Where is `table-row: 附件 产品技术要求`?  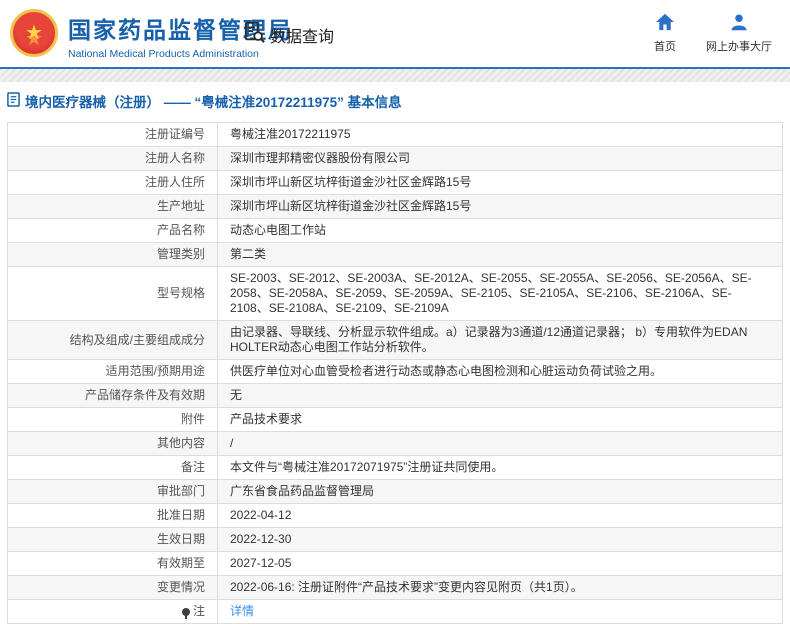
table-row: 附件 产品技术要求 is located at coordinates (395, 419).